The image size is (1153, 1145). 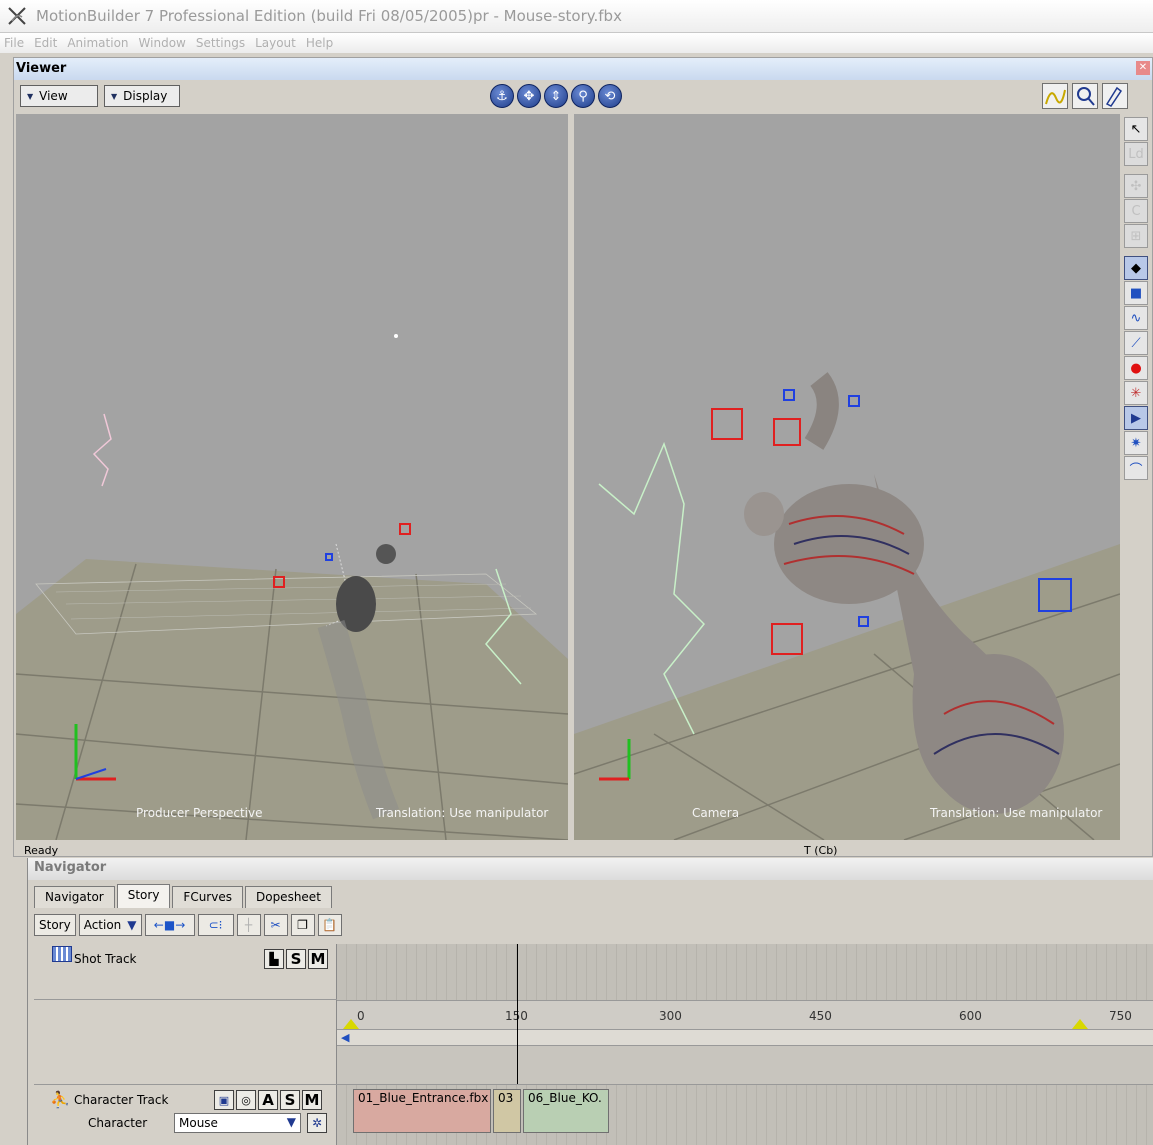 I want to click on dolly-icon: ⇕, so click(x=556, y=96).